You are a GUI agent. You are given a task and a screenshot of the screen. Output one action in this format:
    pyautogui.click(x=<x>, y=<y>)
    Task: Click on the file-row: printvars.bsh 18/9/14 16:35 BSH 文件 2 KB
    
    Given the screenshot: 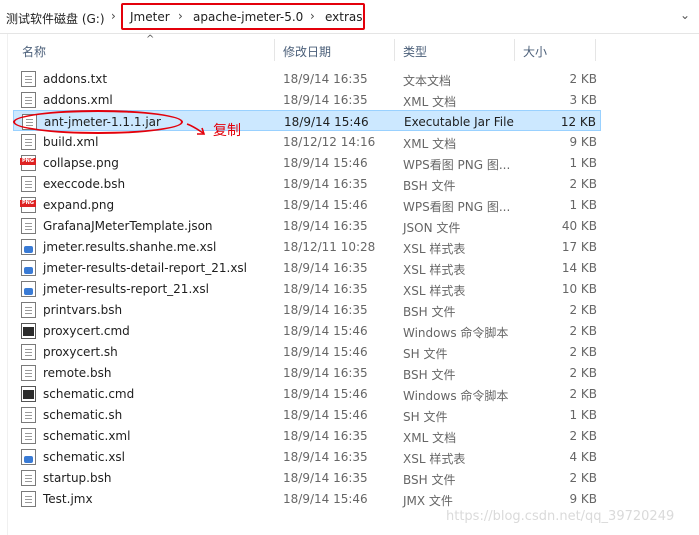 What is the action you would take?
    pyautogui.click(x=307, y=309)
    